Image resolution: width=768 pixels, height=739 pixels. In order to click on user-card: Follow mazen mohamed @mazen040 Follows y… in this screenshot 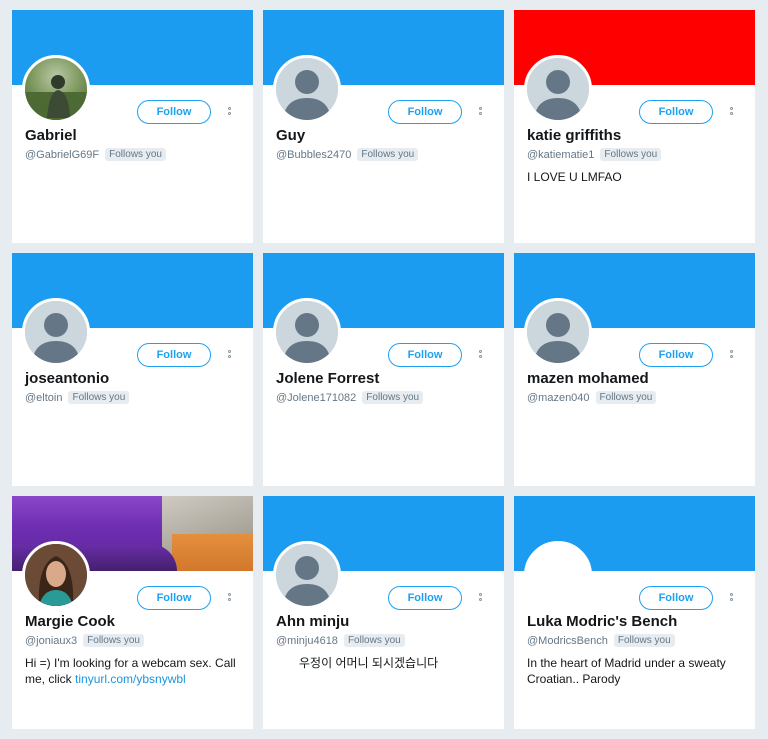, I will do `click(634, 369)`.